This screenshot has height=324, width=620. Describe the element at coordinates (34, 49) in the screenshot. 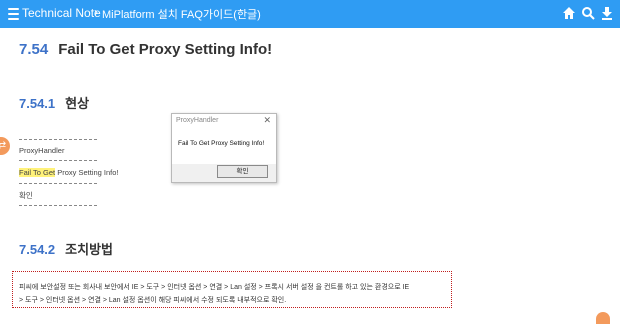

I see `section-number: 7.54` at that location.